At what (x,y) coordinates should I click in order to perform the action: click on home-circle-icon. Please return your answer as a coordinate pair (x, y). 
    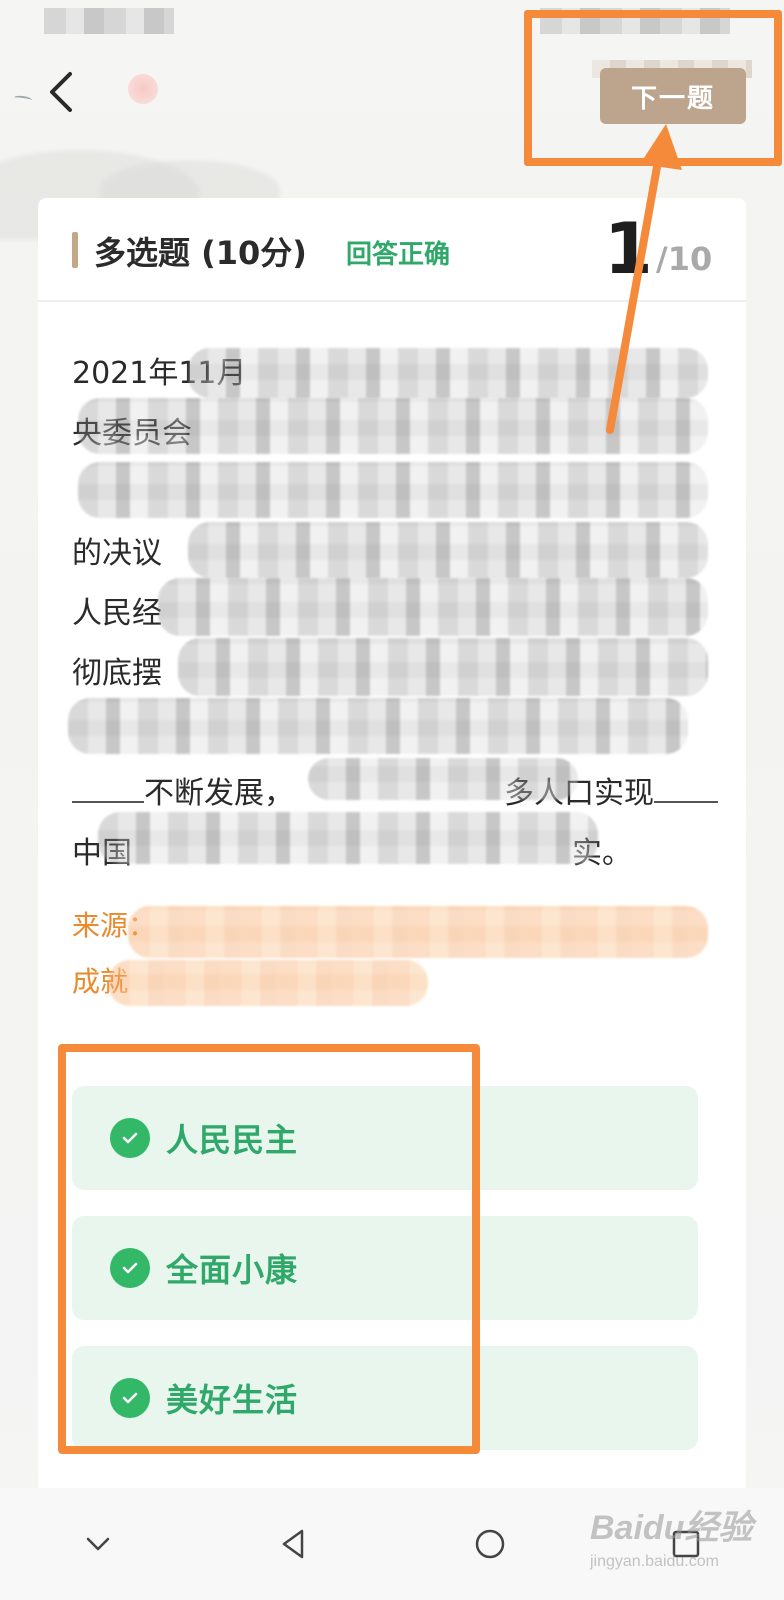
    Looking at the image, I should click on (490, 1544).